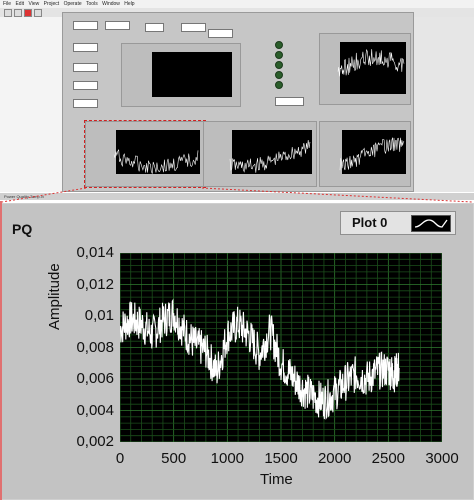 The height and width of the screenshot is (500, 474). Describe the element at coordinates (22, 229) in the screenshot. I see `graph-title: PQ` at that location.